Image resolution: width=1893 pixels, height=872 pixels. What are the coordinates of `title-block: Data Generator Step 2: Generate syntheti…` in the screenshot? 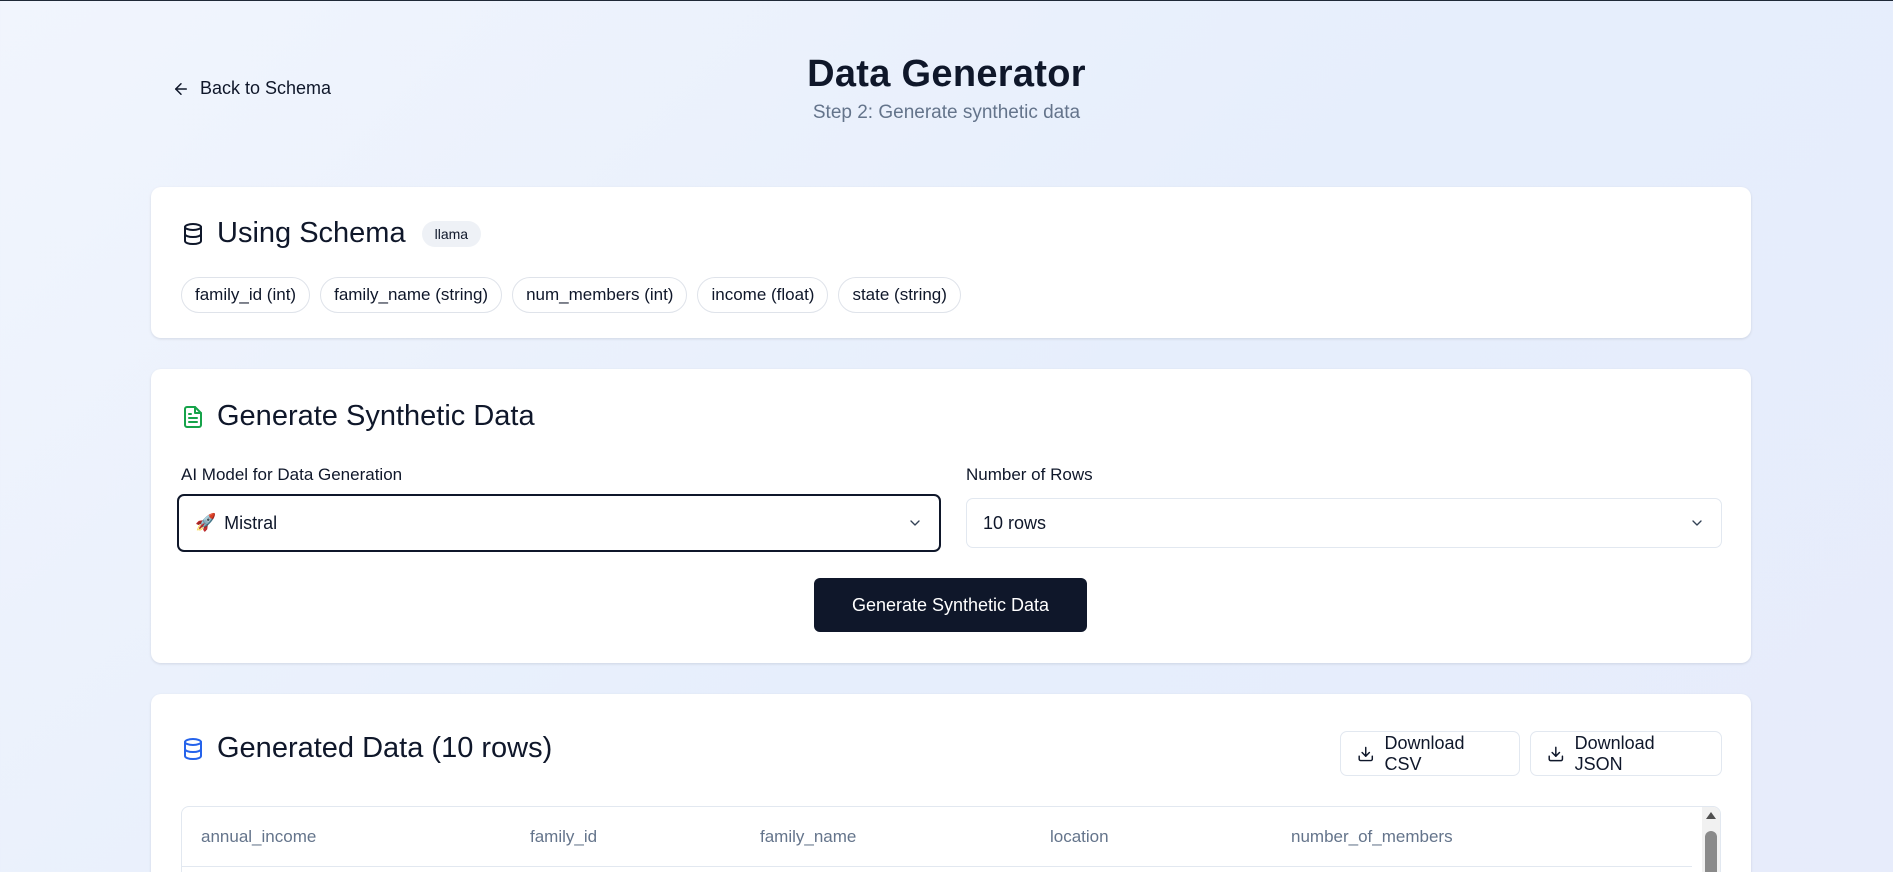 It's located at (946, 88).